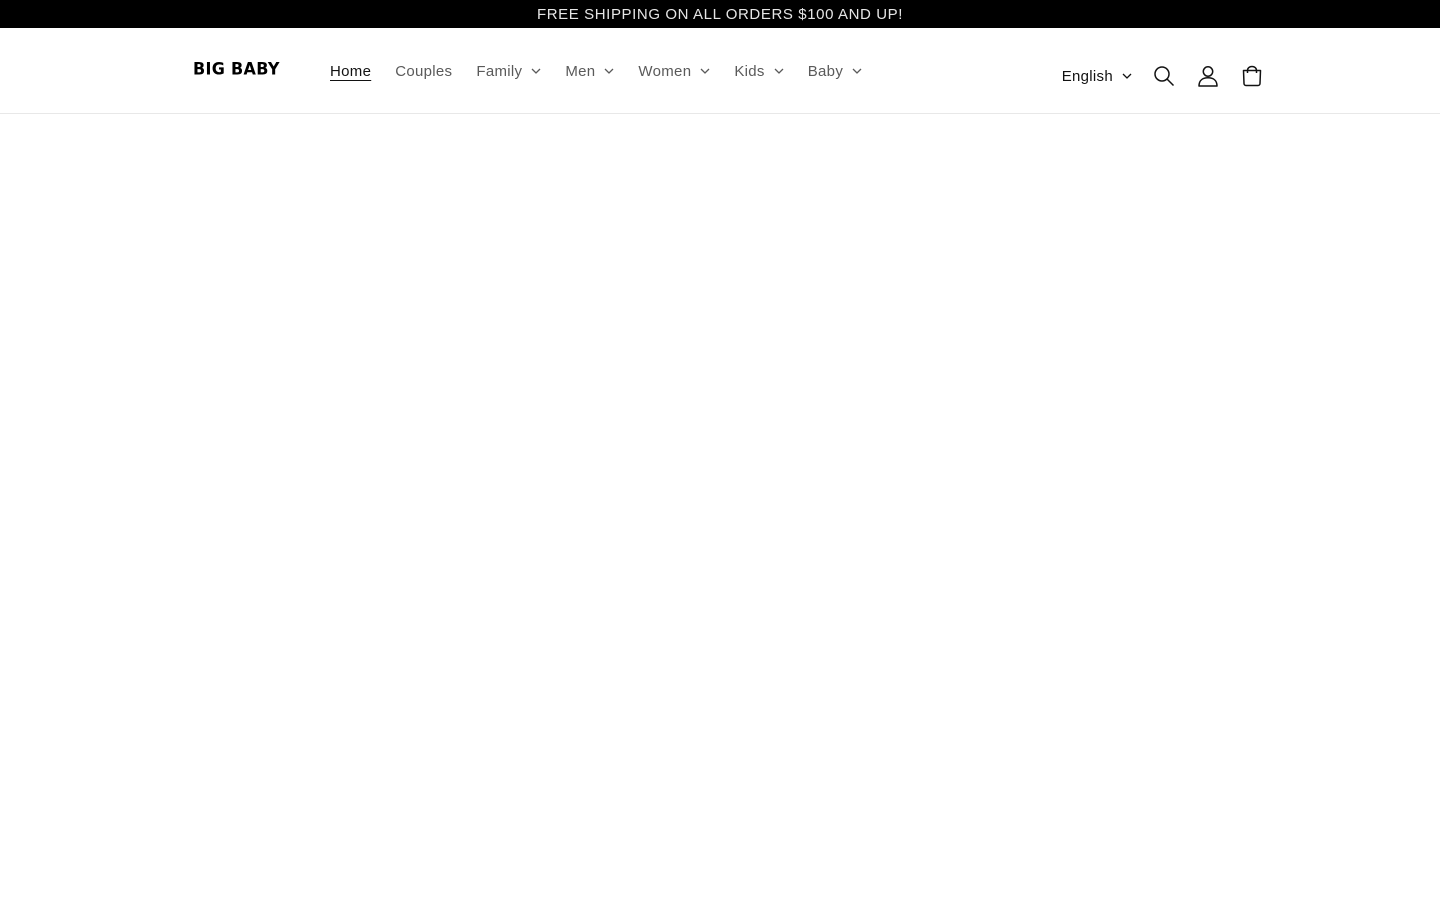 This screenshot has width=1440, height=900. I want to click on language-selector: English, so click(1097, 76).